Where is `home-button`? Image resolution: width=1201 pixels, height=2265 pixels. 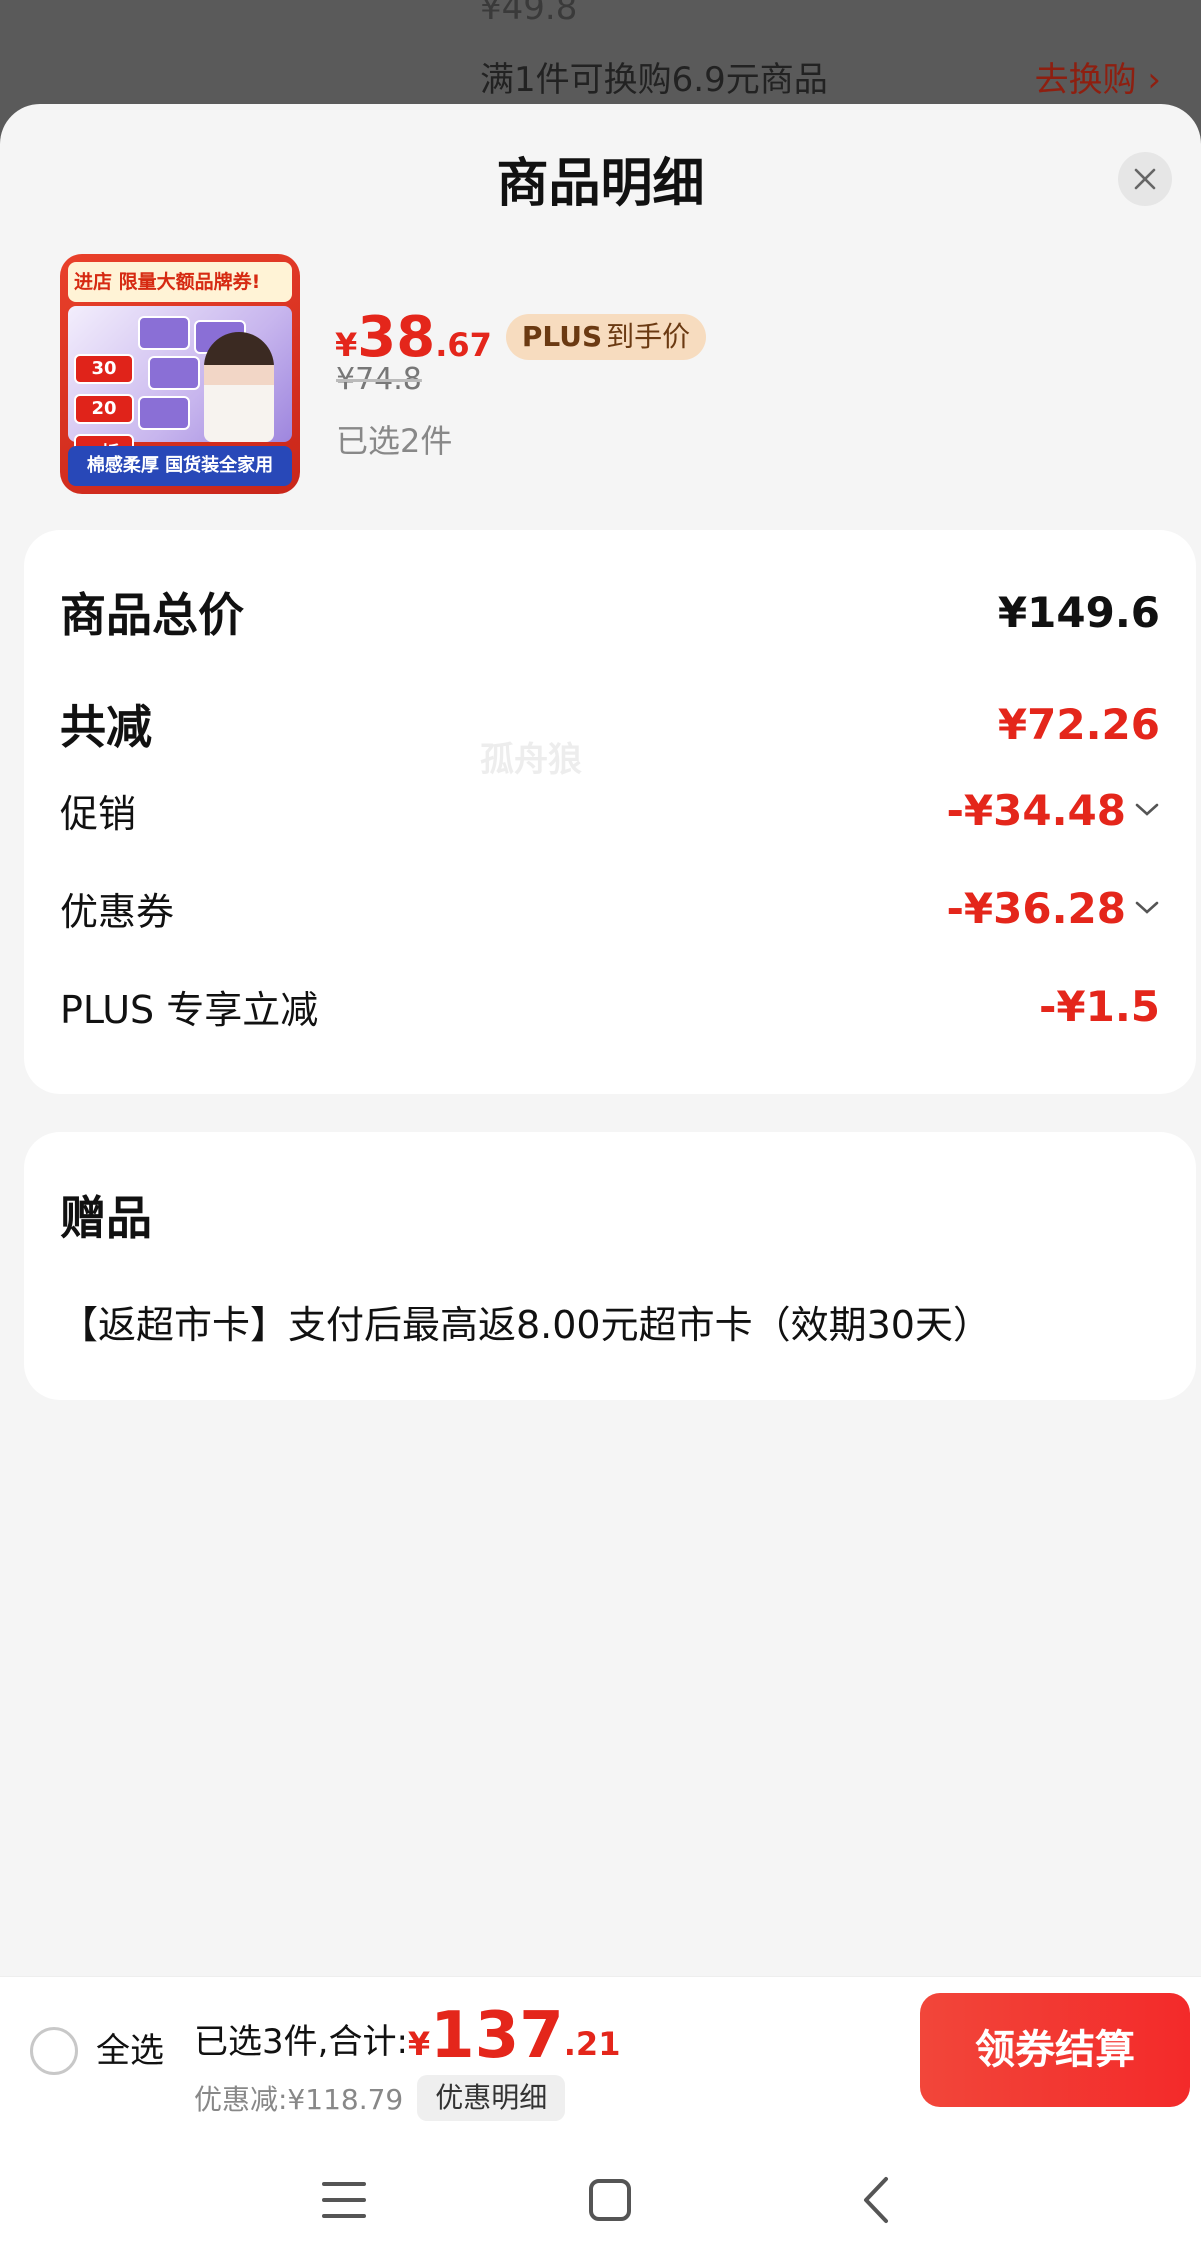
home-button is located at coordinates (610, 2200).